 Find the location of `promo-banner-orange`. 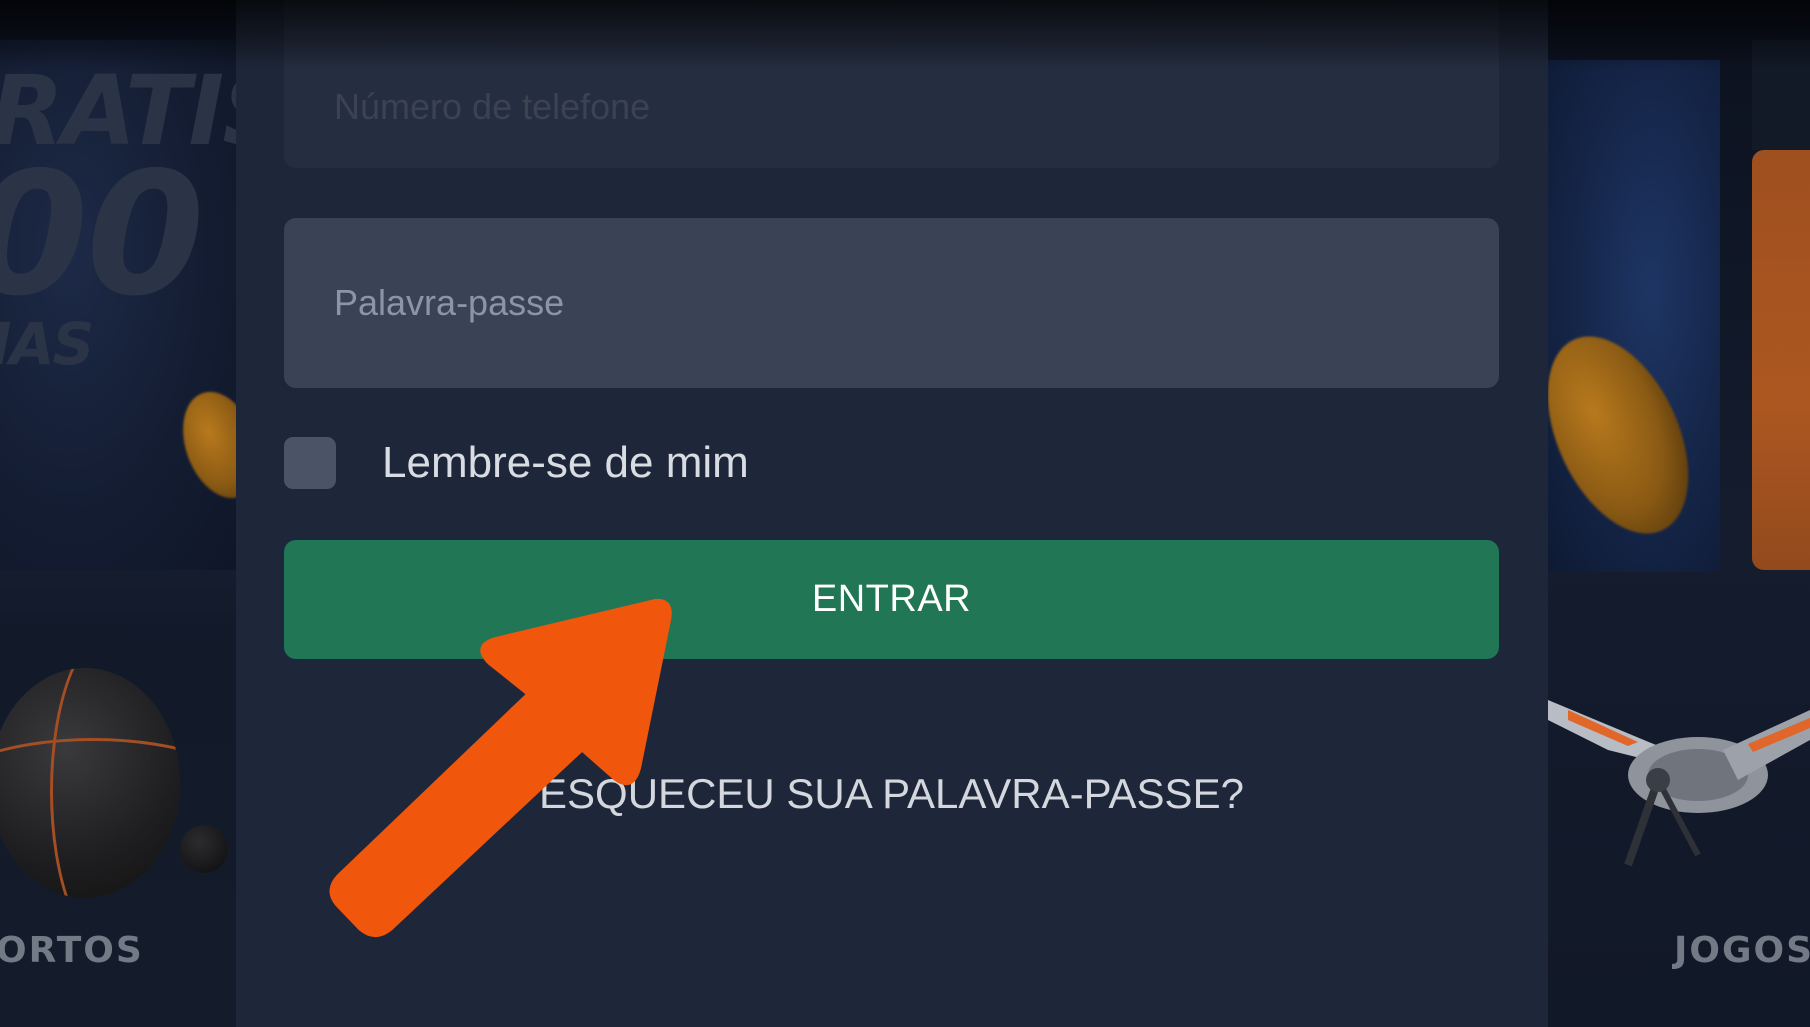

promo-banner-orange is located at coordinates (1781, 360).